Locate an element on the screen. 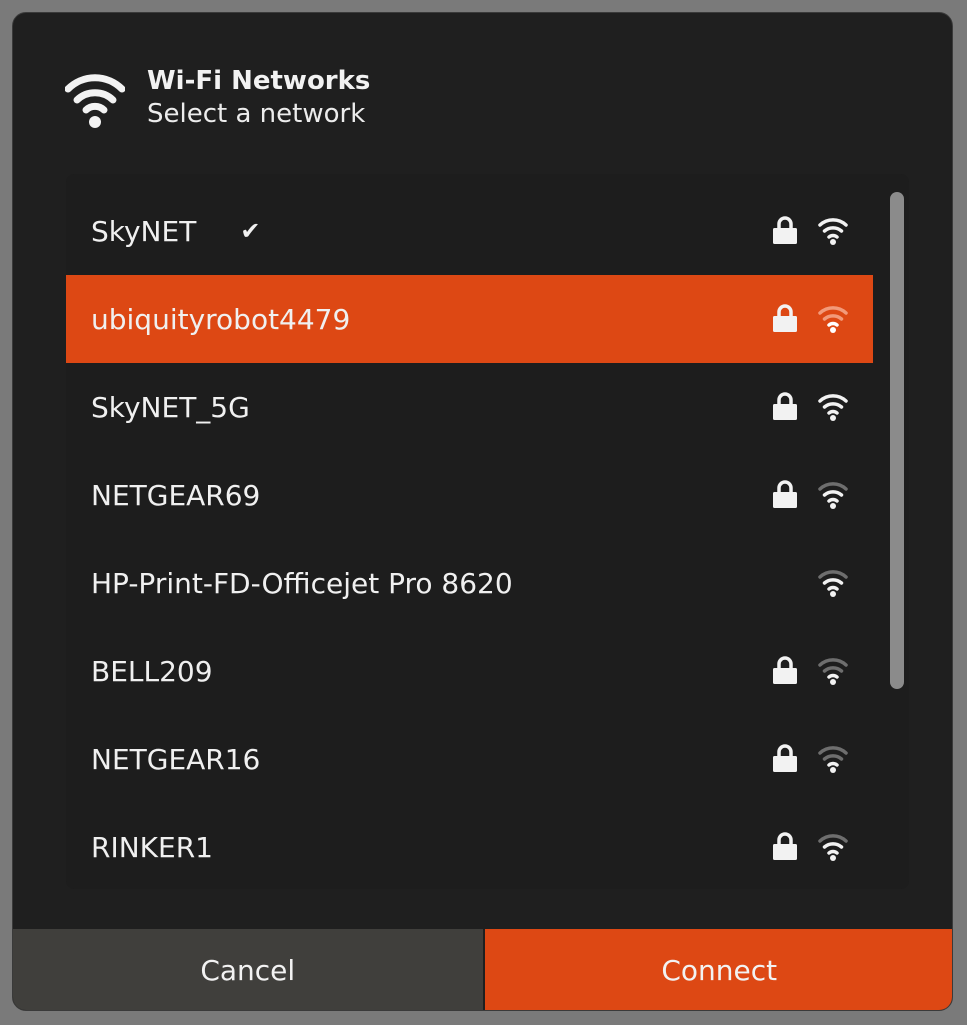 This screenshot has height=1025, width=967. network-row: SkyNET_5G is located at coordinates (469, 407).